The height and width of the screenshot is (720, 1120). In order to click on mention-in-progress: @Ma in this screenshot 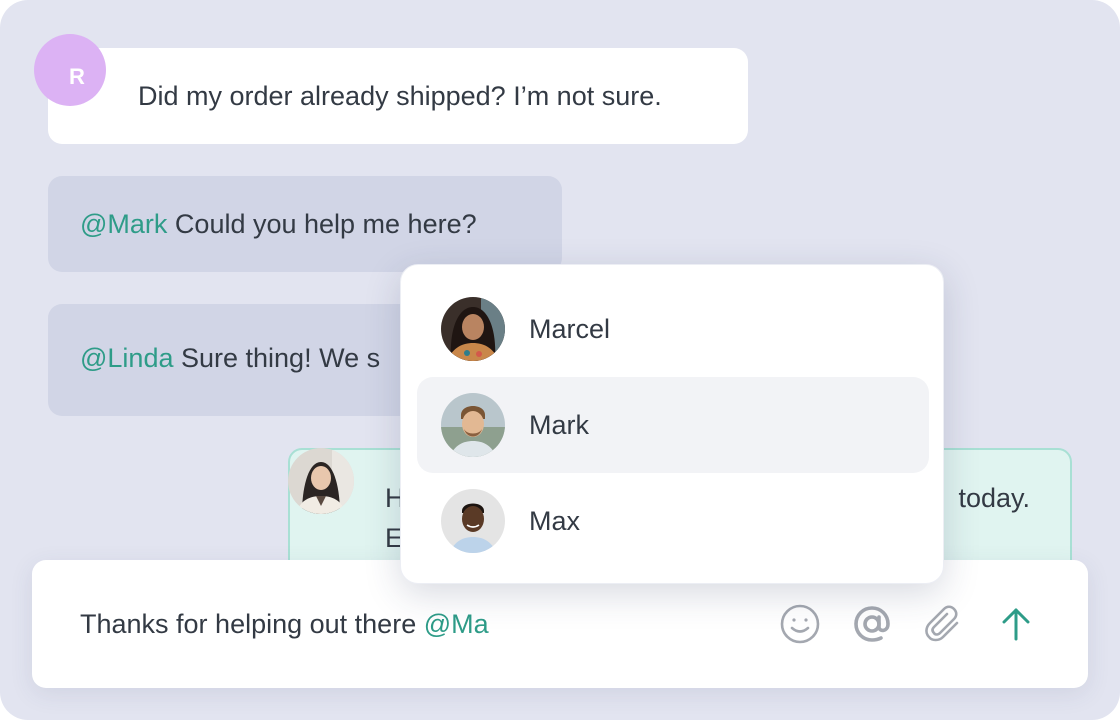, I will do `click(456, 624)`.